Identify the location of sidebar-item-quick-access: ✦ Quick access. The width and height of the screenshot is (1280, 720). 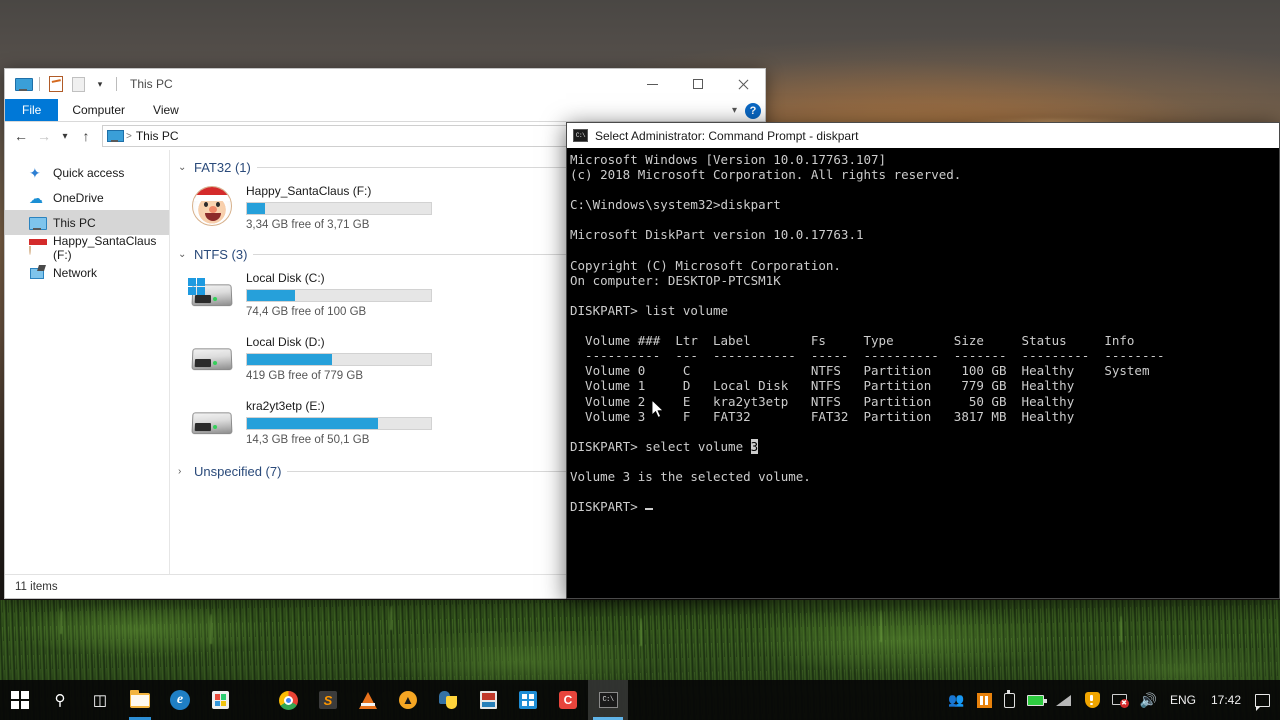
(87, 172).